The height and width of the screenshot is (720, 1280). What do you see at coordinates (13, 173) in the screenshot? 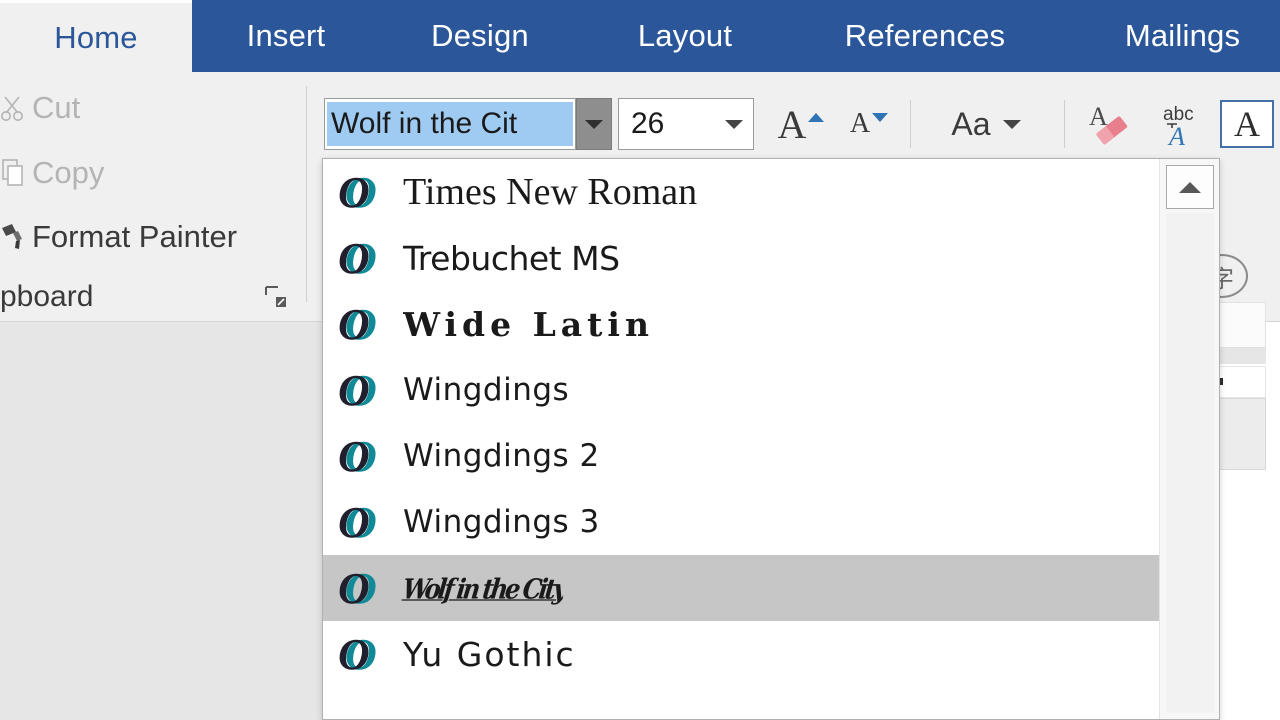
I see `copy-icon` at bounding box center [13, 173].